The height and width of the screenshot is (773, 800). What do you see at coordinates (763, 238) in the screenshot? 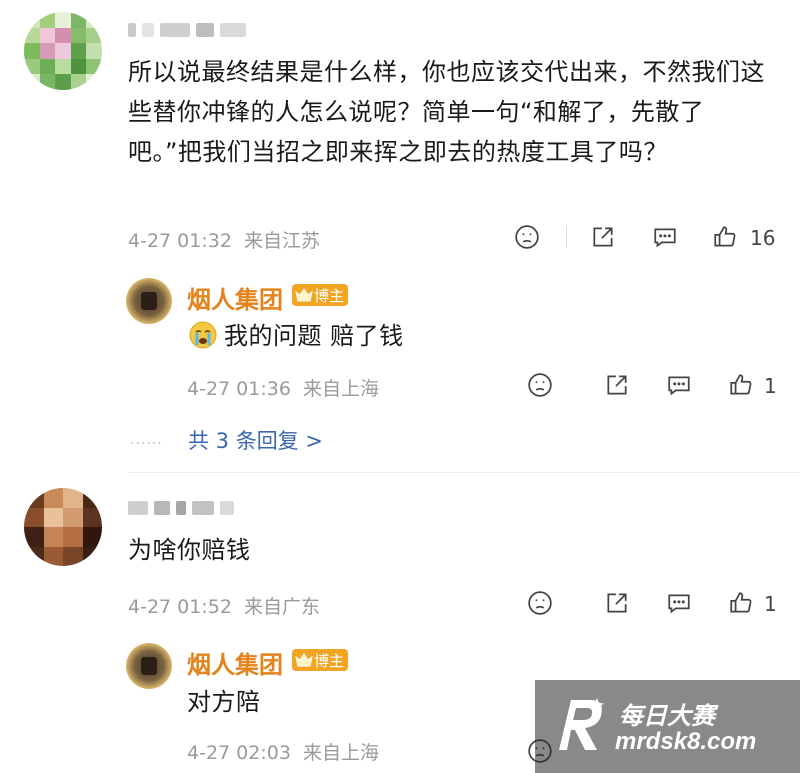
I see `like-count: 16` at bounding box center [763, 238].